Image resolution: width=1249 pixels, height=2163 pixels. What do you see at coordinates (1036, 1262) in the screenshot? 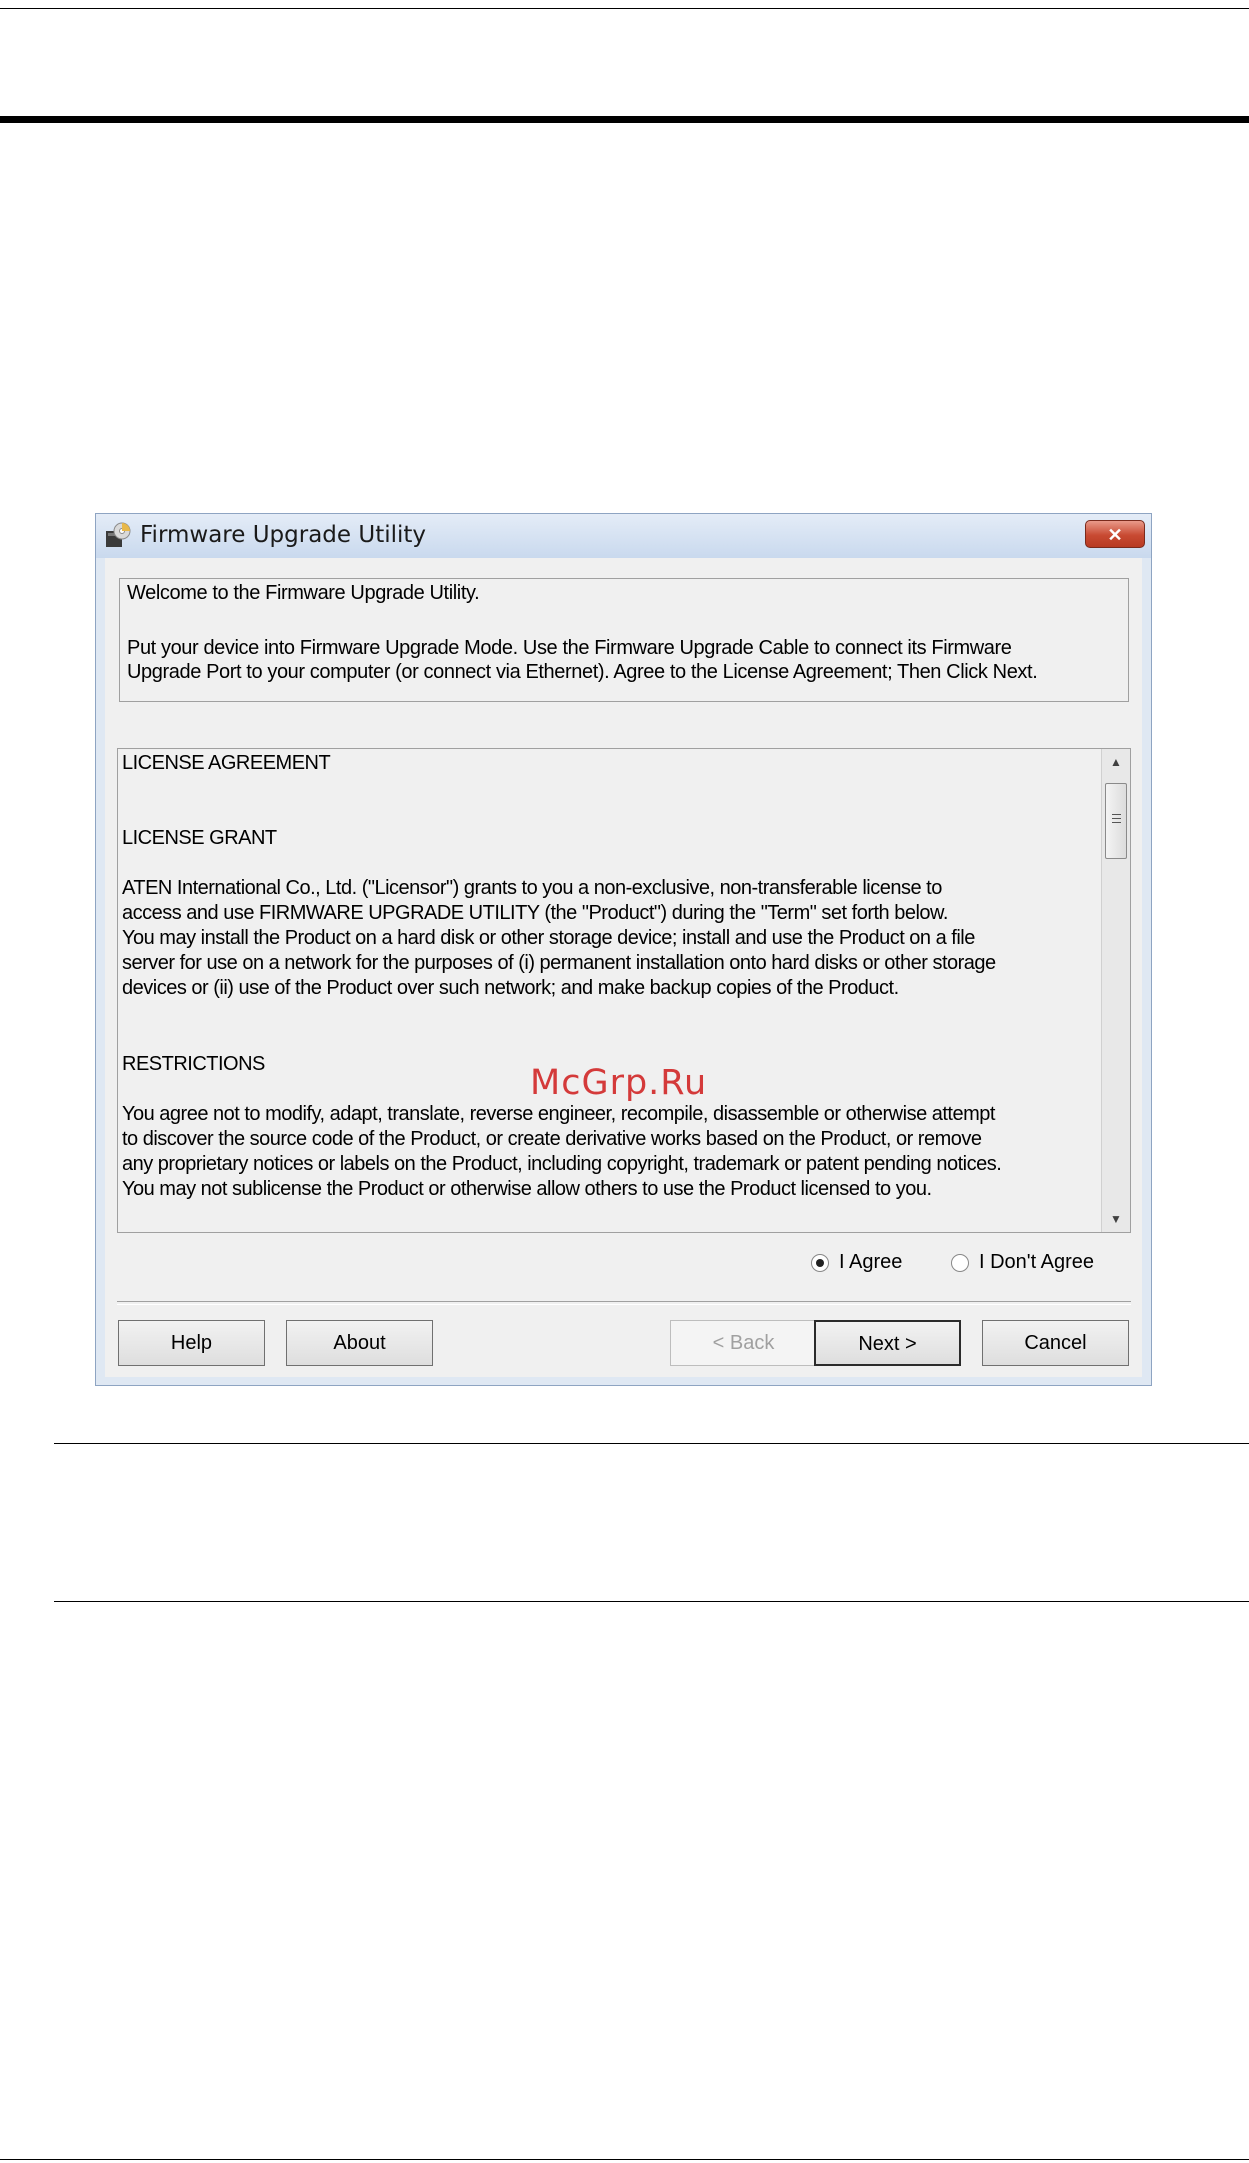
I see `disagree-label: I Don't Agree` at bounding box center [1036, 1262].